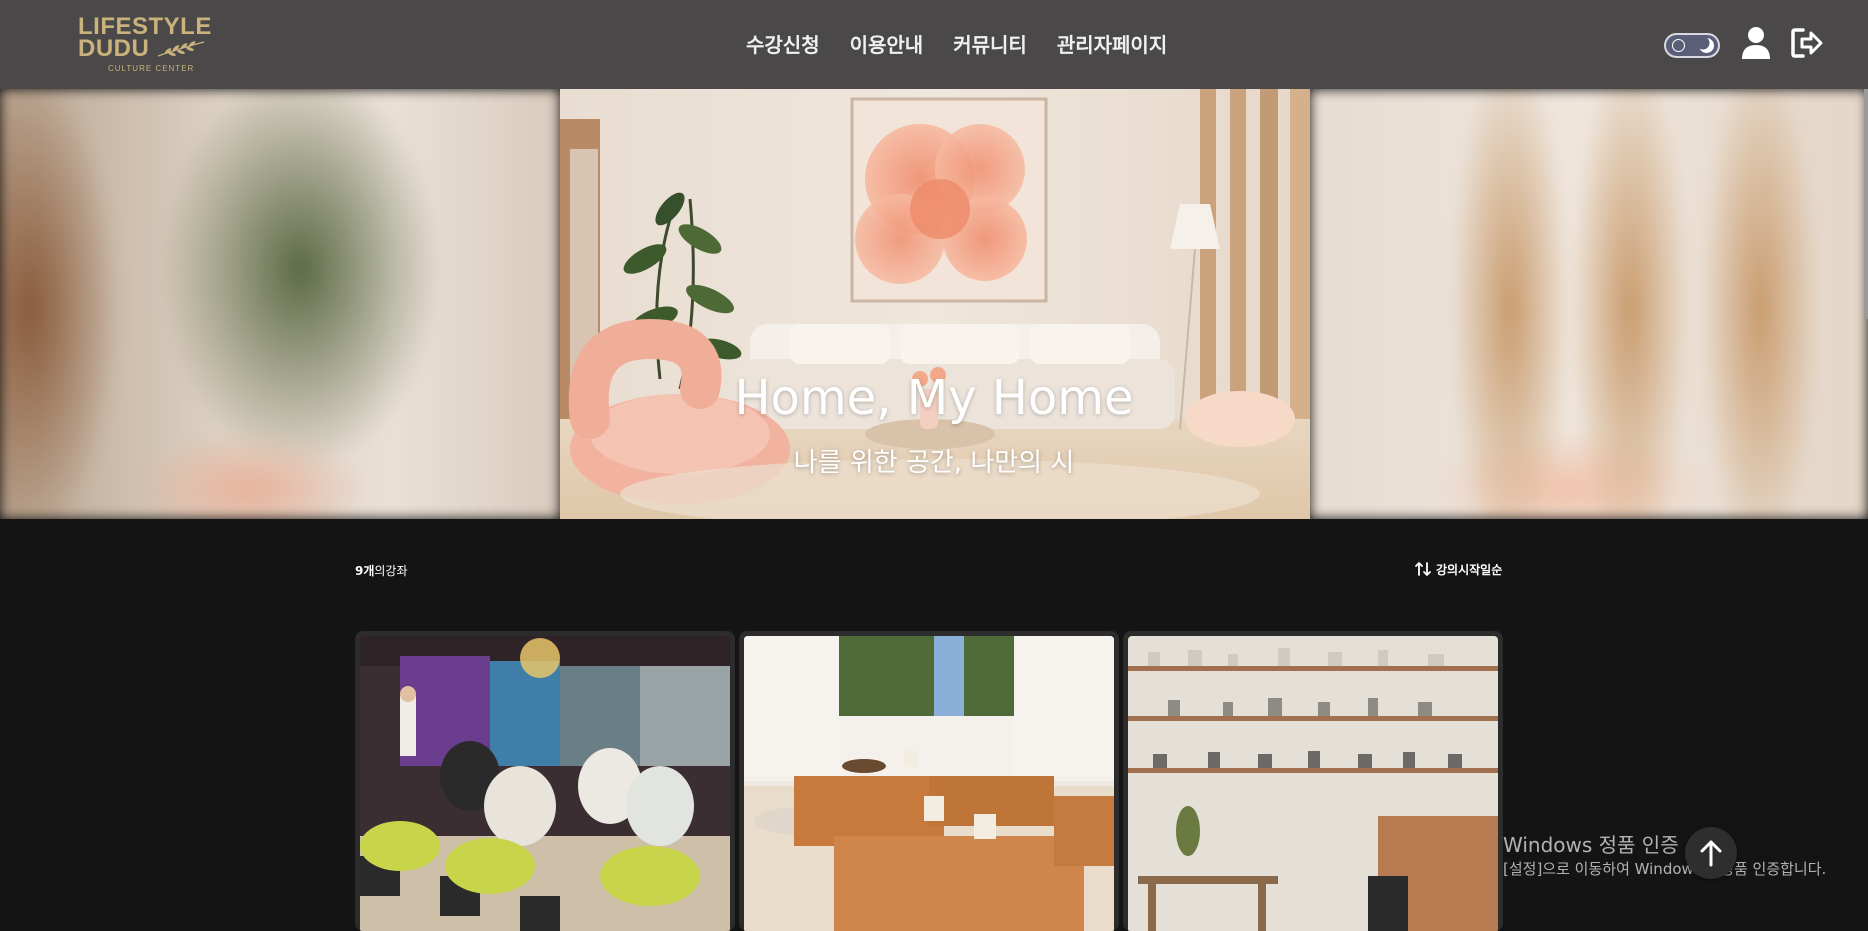 The width and height of the screenshot is (1868, 931). Describe the element at coordinates (887, 45) in the screenshot. I see `nav-item-guide: 이용안내` at that location.